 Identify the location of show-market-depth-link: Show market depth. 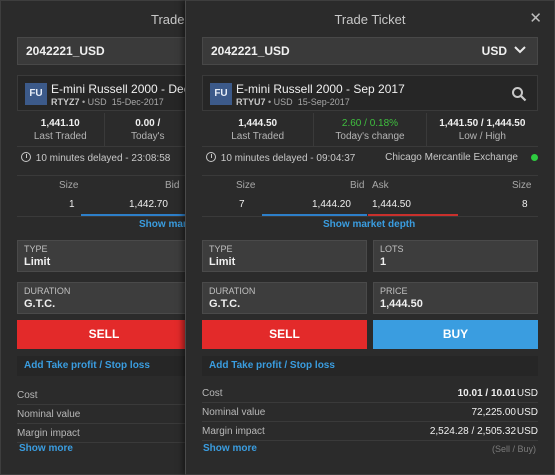
(369, 224).